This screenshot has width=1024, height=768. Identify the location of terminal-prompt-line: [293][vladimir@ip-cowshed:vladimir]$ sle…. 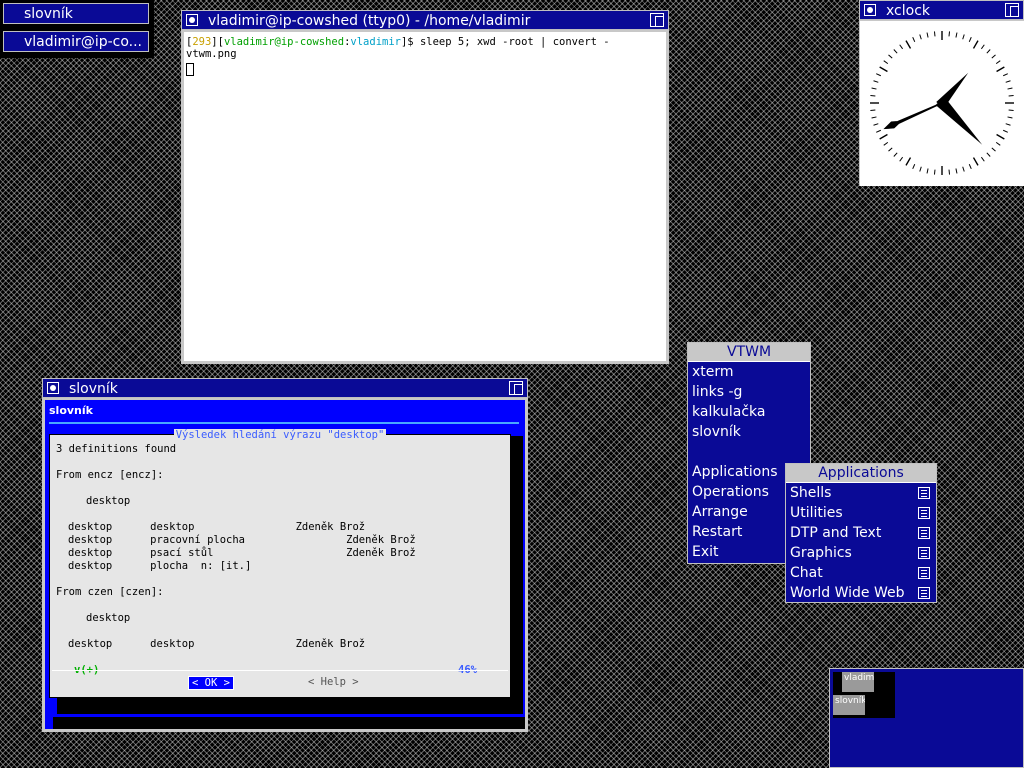
(425, 48).